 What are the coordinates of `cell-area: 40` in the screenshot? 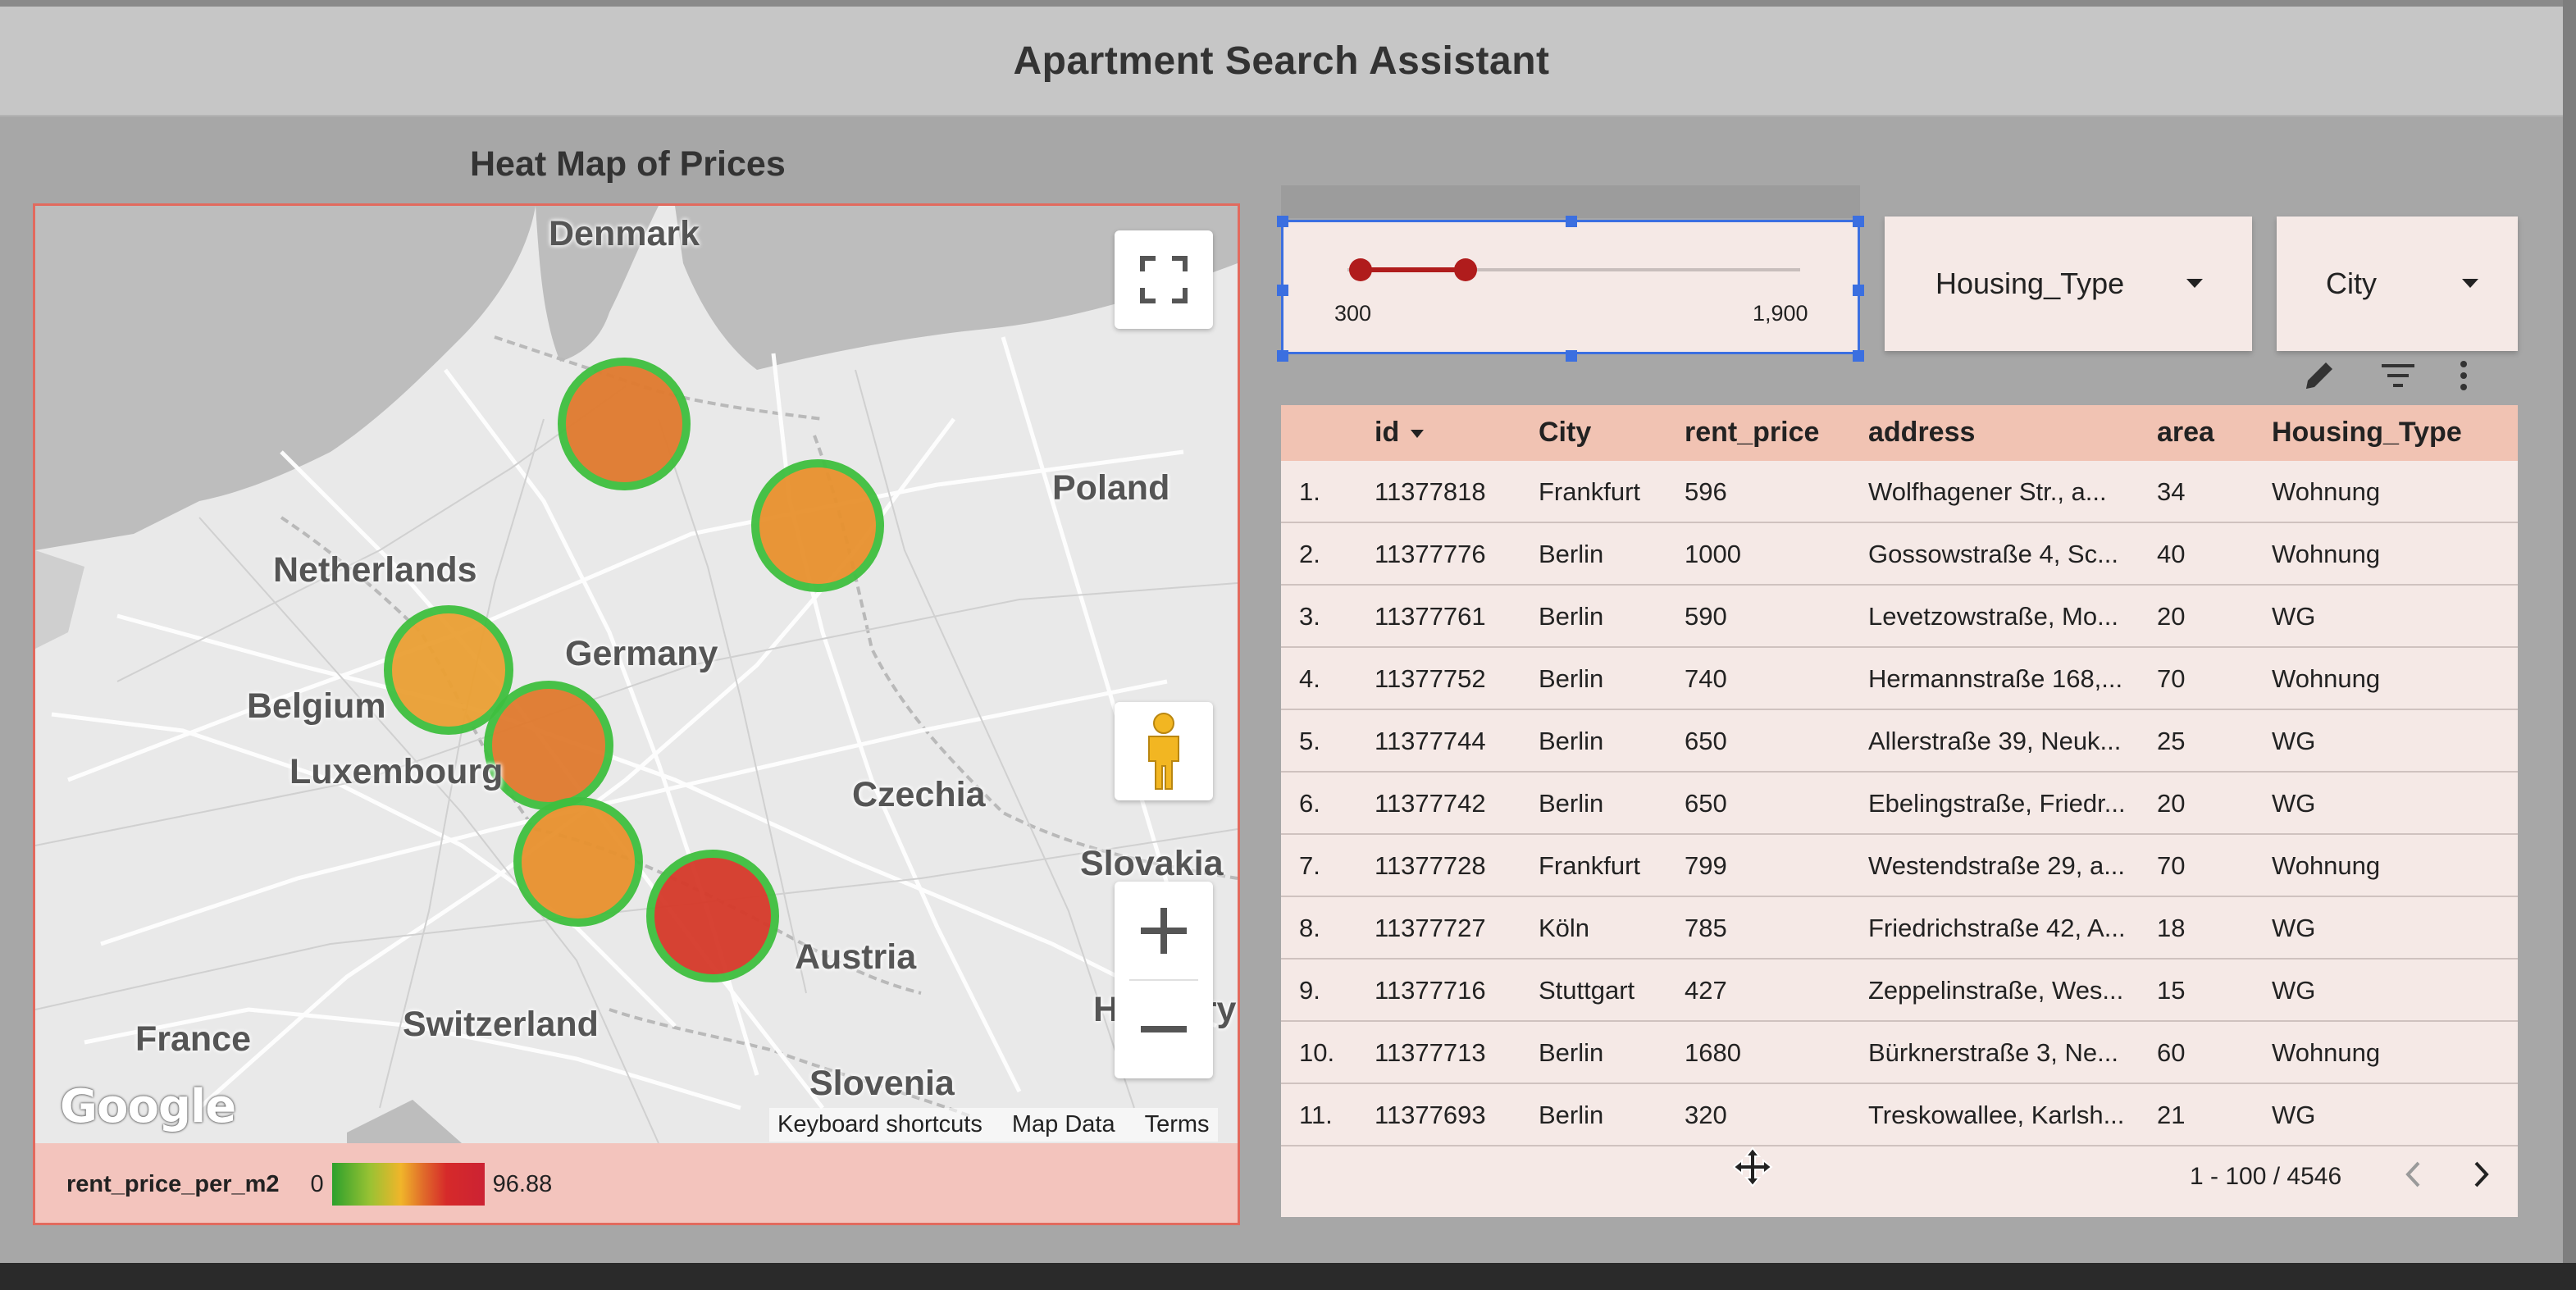 It's located at (2171, 554).